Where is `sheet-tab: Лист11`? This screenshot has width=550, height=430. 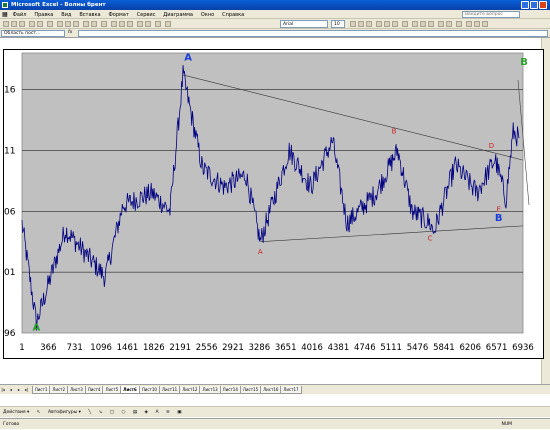
sheet-tab: Лист11 is located at coordinates (169, 390).